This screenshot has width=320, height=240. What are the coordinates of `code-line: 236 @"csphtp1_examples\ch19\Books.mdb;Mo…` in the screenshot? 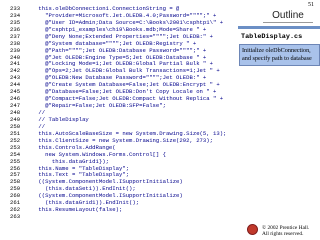 It's located at (126, 29).